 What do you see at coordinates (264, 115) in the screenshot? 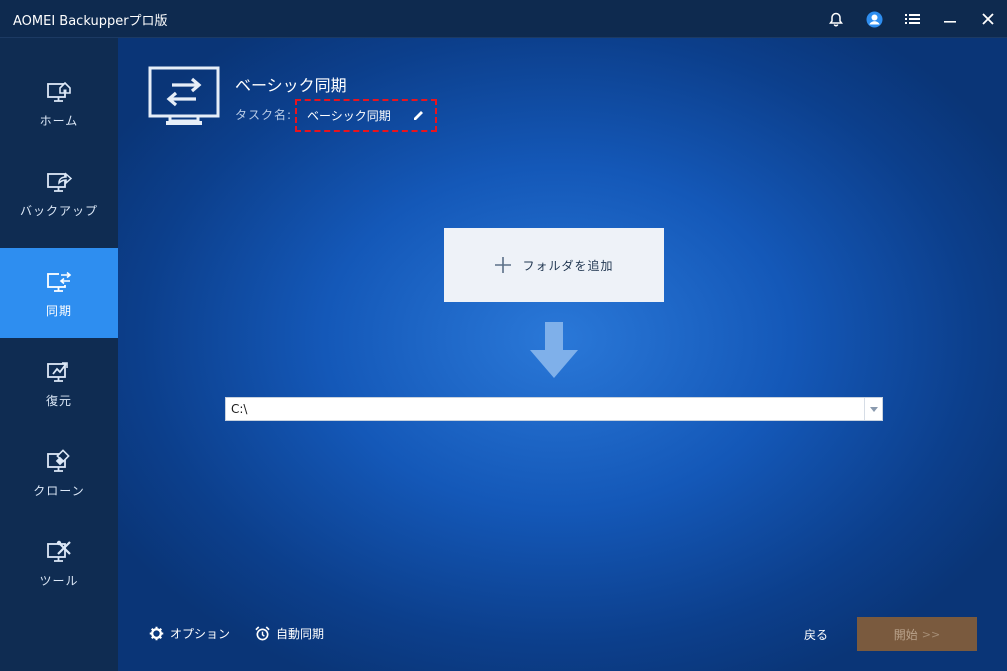
I see `task-name-label: タスク名:` at bounding box center [264, 115].